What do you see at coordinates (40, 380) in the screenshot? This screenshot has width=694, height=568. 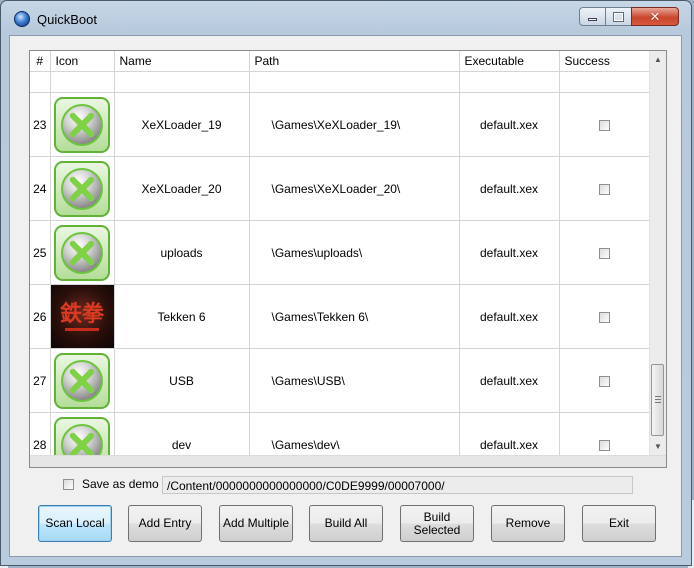 I see `row-number-cell: 27` at bounding box center [40, 380].